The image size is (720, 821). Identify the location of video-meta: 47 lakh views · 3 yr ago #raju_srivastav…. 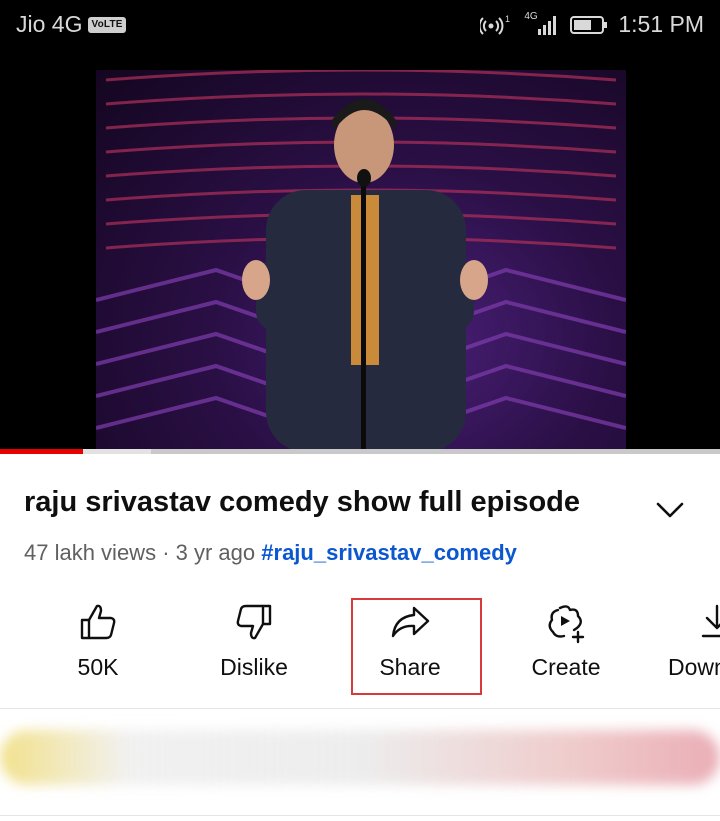
(270, 553).